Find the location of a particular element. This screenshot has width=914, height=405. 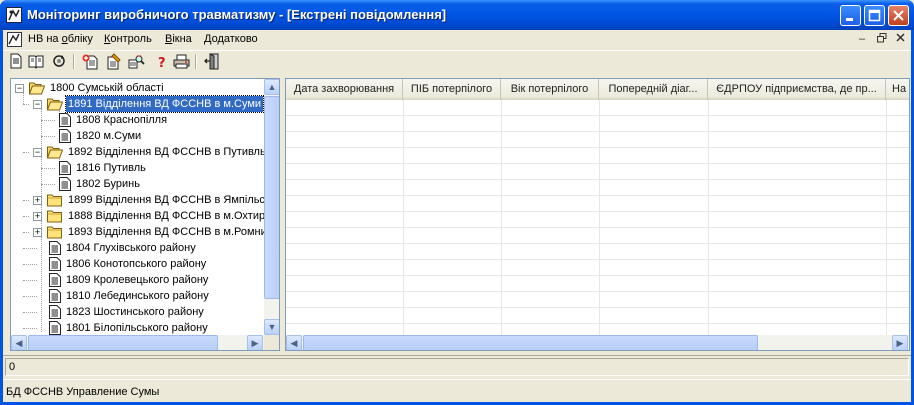

tree-node: 1810 Лебединського району is located at coordinates (137, 296).